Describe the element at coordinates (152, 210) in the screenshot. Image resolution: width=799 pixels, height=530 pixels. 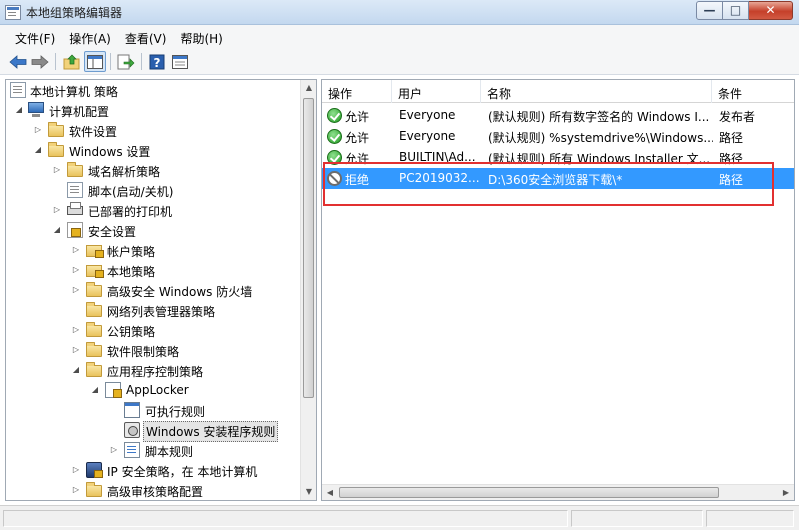
I see `tree-item-deployed-printers: ▷ 已部署的打印机` at that location.